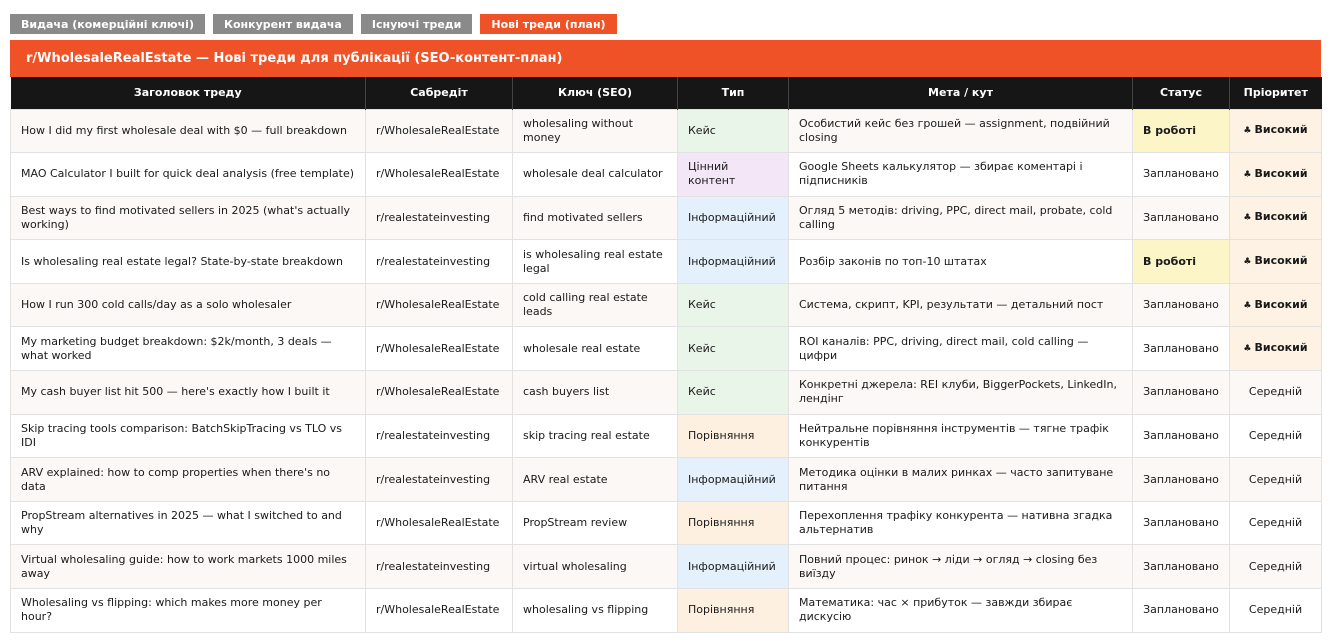  Describe the element at coordinates (595, 610) in the screenshot. I see `cell-keyword: wholesaling vs flipping` at that location.